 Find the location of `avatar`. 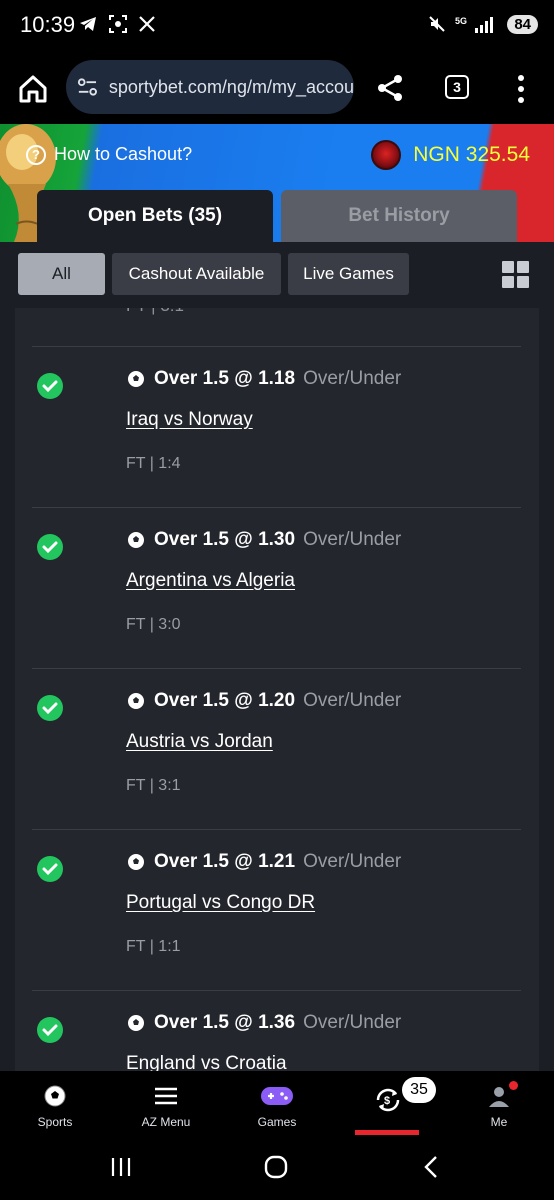

avatar is located at coordinates (386, 155).